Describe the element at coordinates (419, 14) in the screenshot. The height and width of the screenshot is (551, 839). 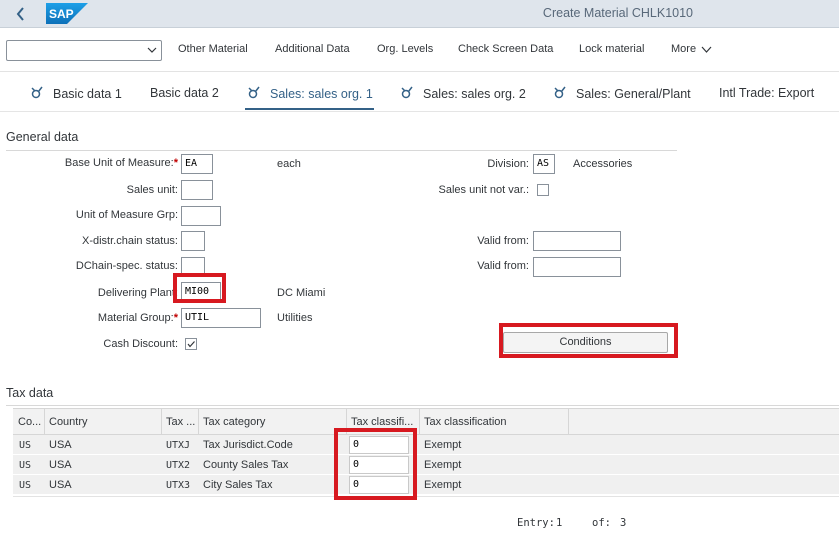
I see `shell-bar: SAP Create Material CHLK1010` at that location.